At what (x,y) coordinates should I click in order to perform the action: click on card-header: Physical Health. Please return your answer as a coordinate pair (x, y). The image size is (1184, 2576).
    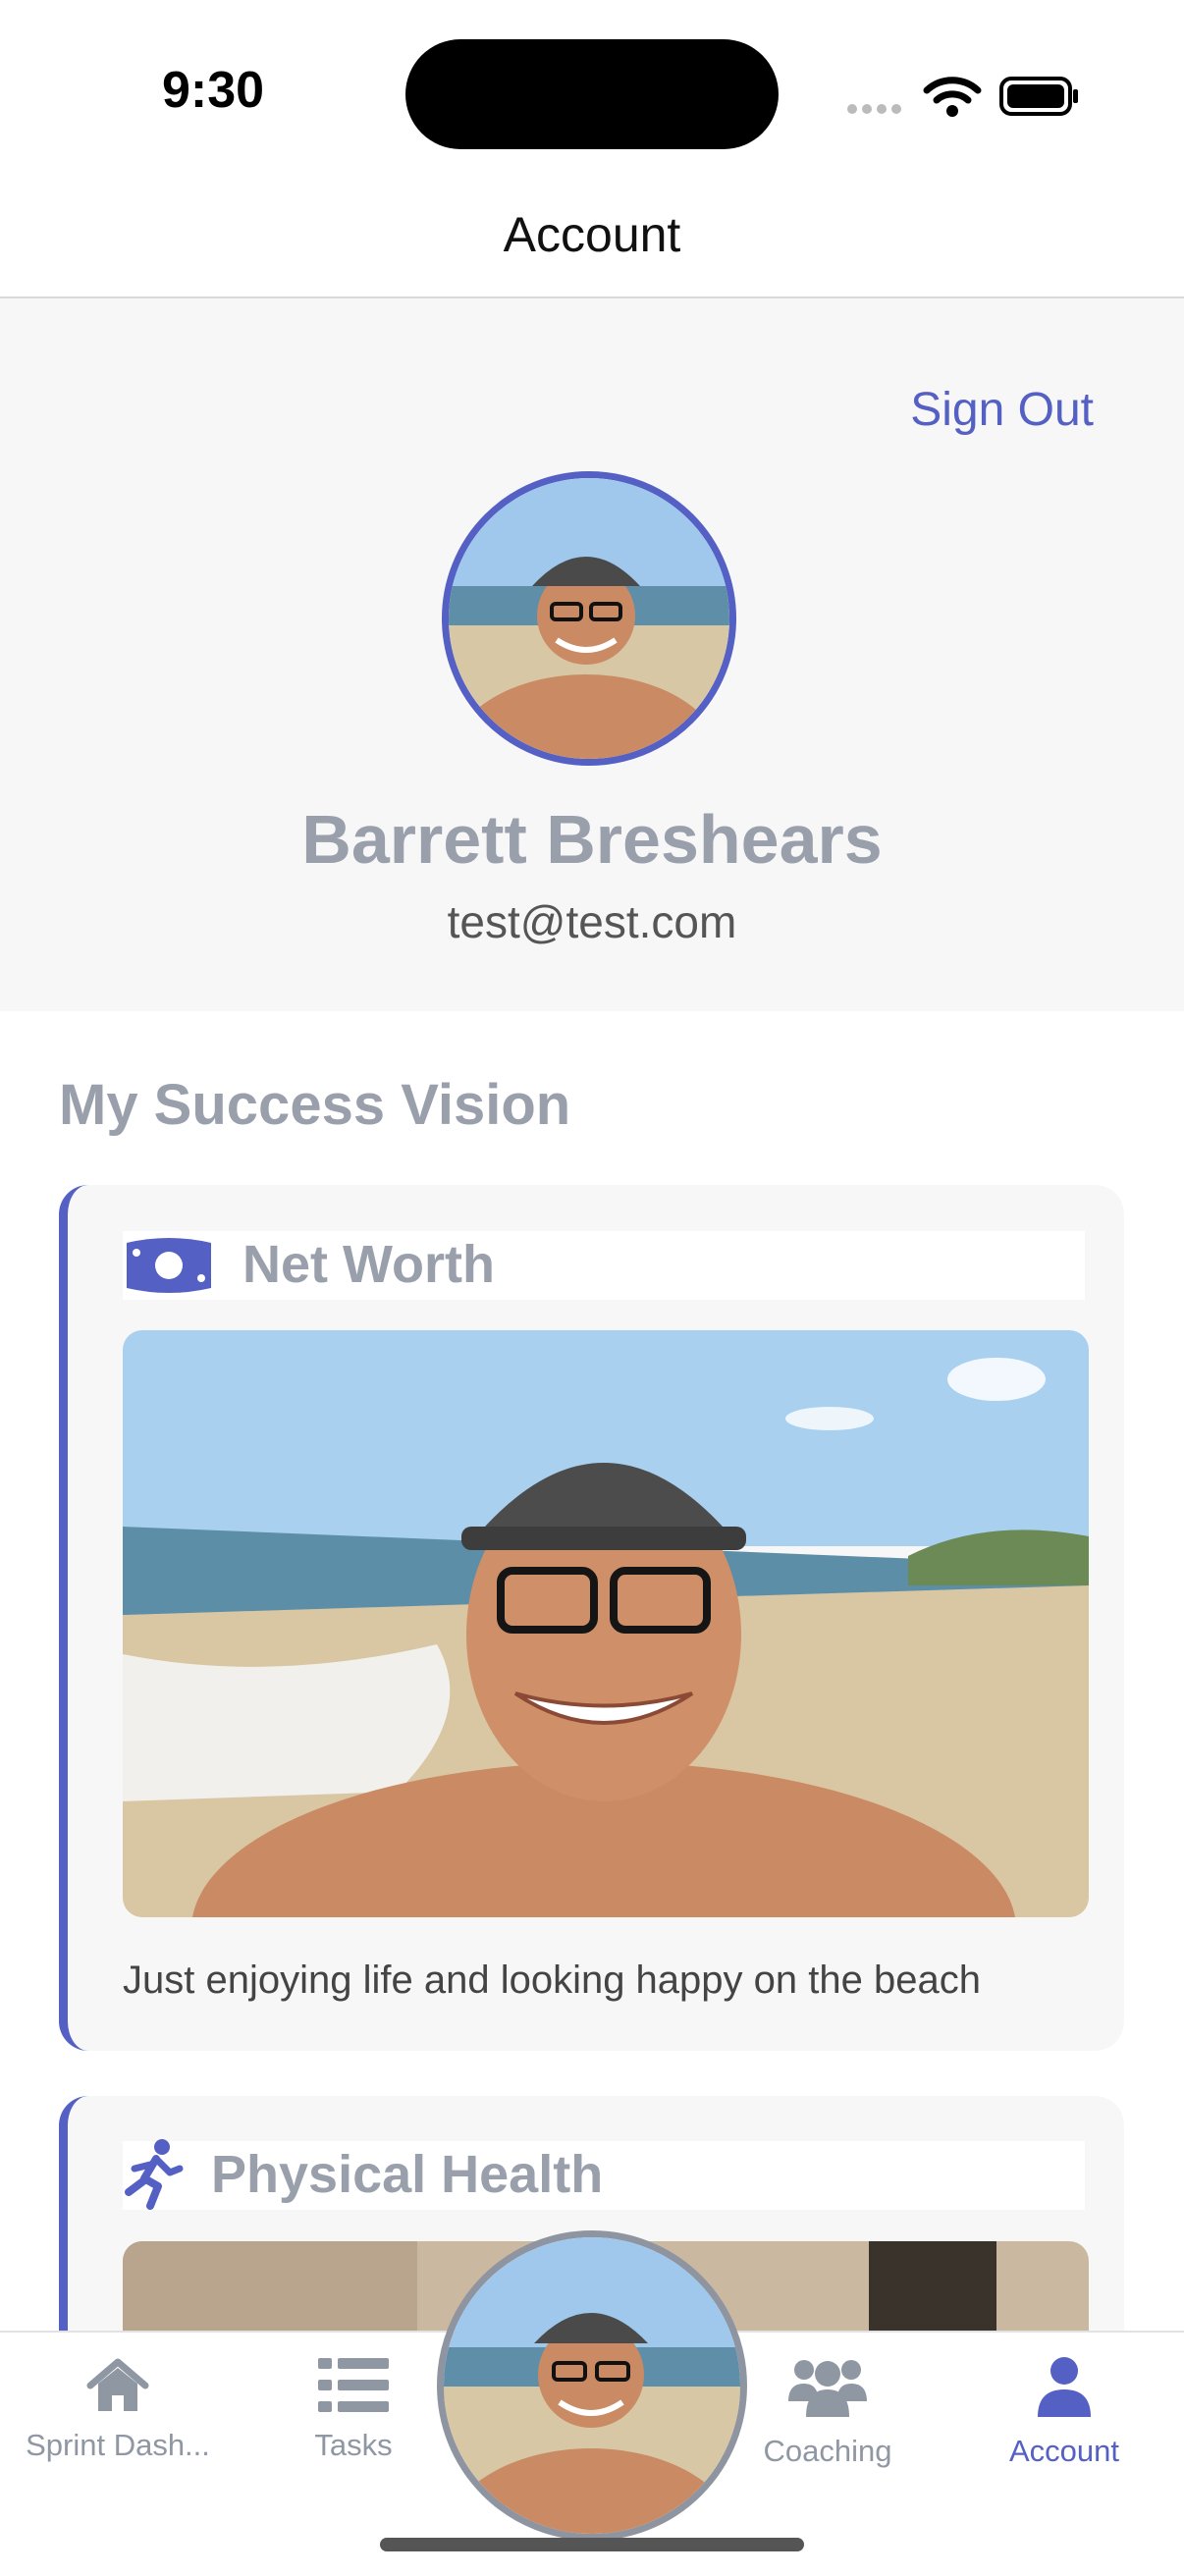
    Looking at the image, I should click on (604, 2174).